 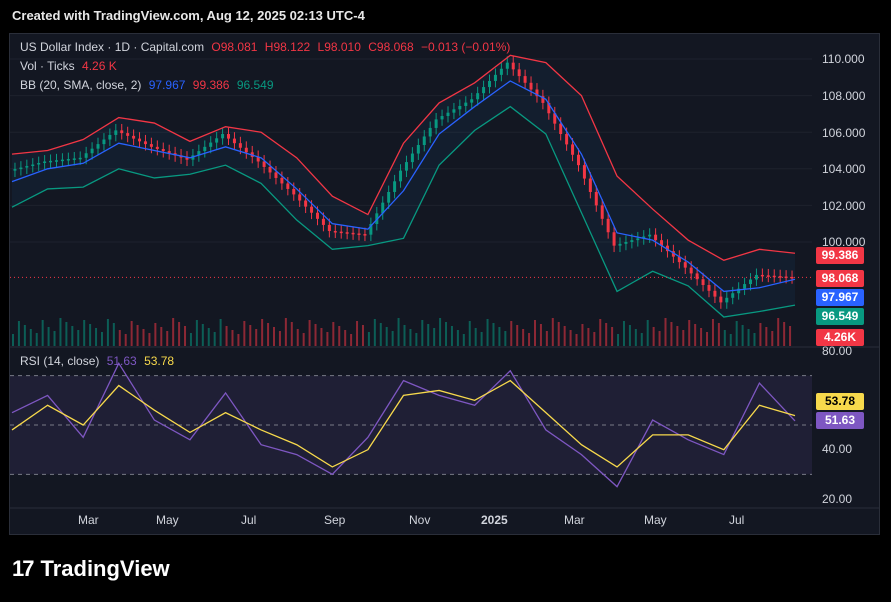 I want to click on time-tick: Mar, so click(x=88, y=520).